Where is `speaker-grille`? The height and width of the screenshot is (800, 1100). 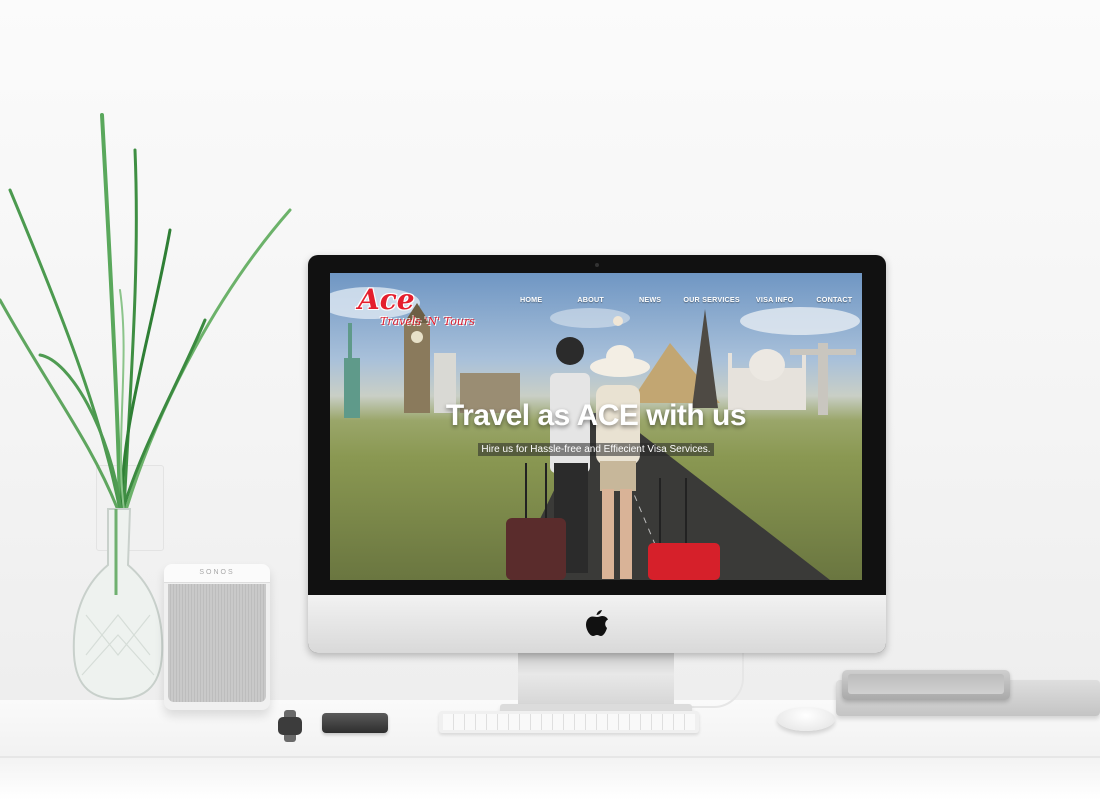 speaker-grille is located at coordinates (217, 643).